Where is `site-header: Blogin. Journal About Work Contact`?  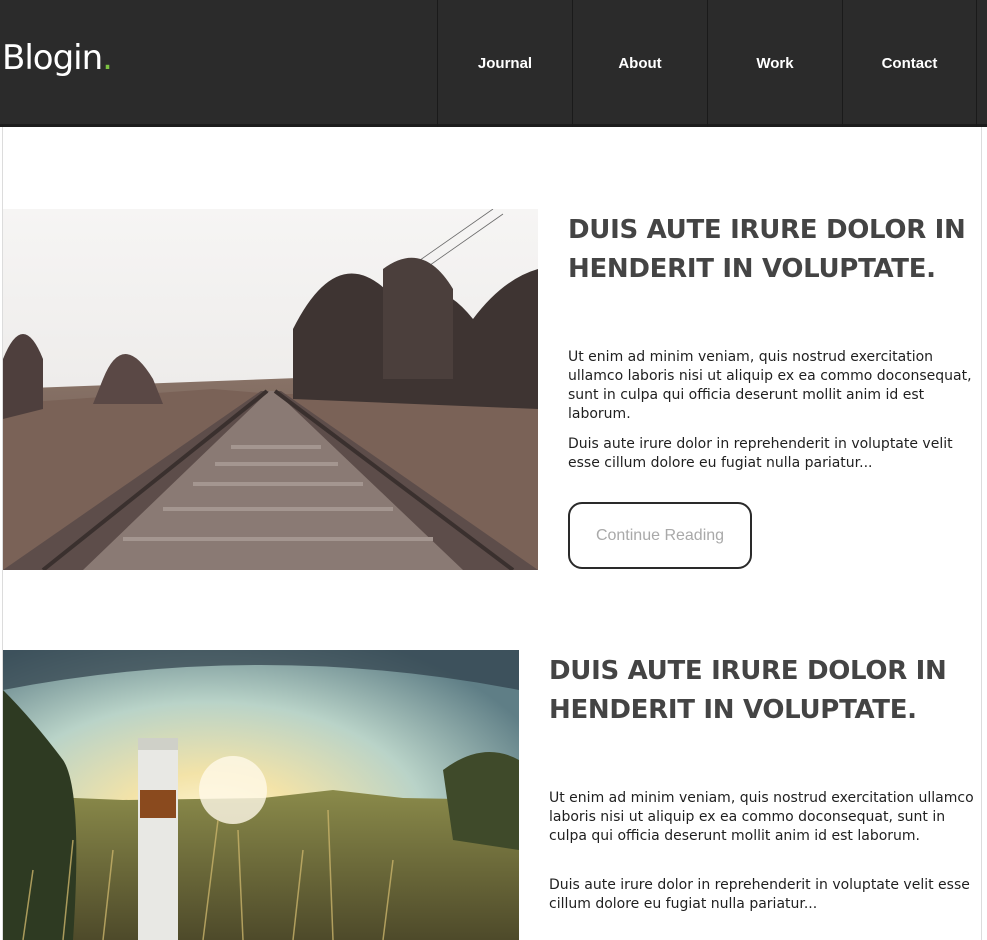 site-header: Blogin. Journal About Work Contact is located at coordinates (493, 63).